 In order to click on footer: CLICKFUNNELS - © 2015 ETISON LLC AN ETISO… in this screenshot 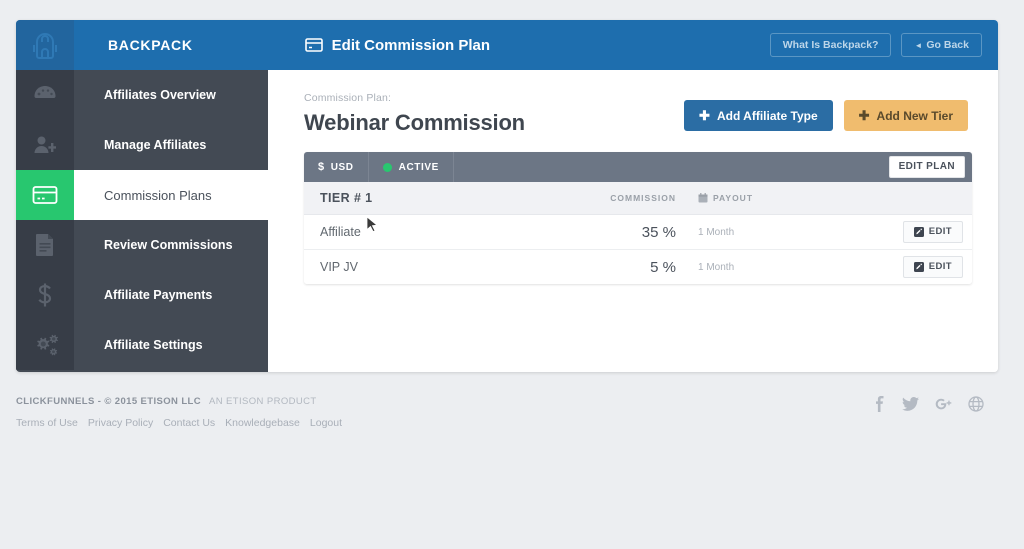, I will do `click(507, 412)`.